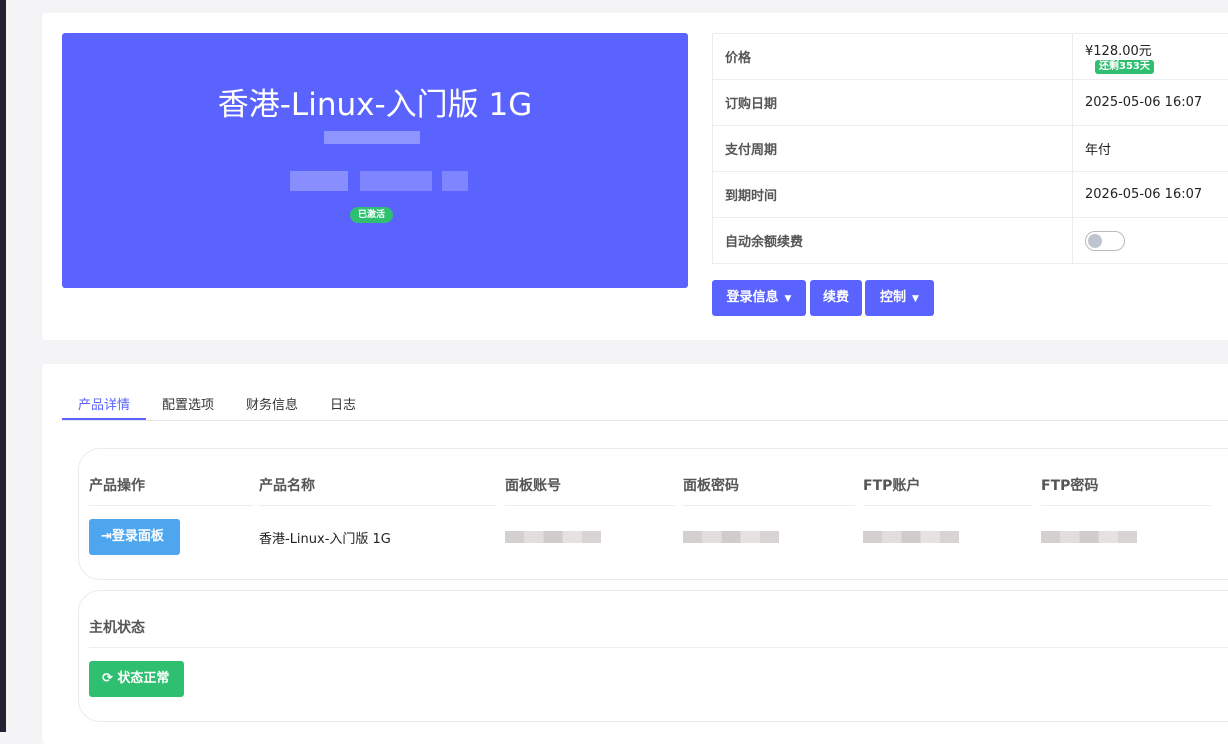 The width and height of the screenshot is (1228, 744). I want to click on host-status-title: 主机状态, so click(117, 627).